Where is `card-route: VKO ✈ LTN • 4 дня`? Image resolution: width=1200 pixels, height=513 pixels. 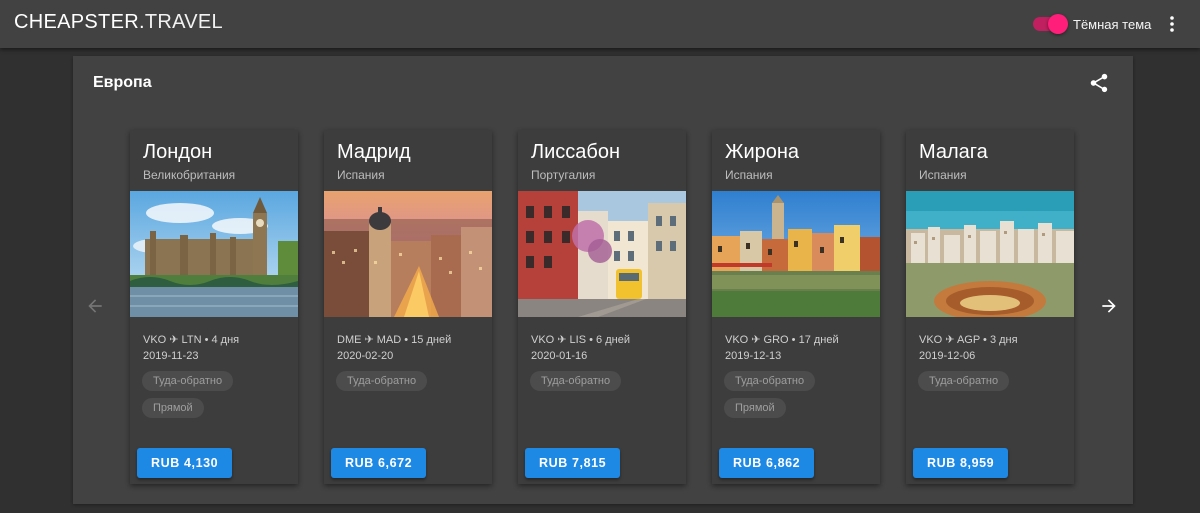 card-route: VKO ✈ LTN • 4 дня is located at coordinates (191, 340).